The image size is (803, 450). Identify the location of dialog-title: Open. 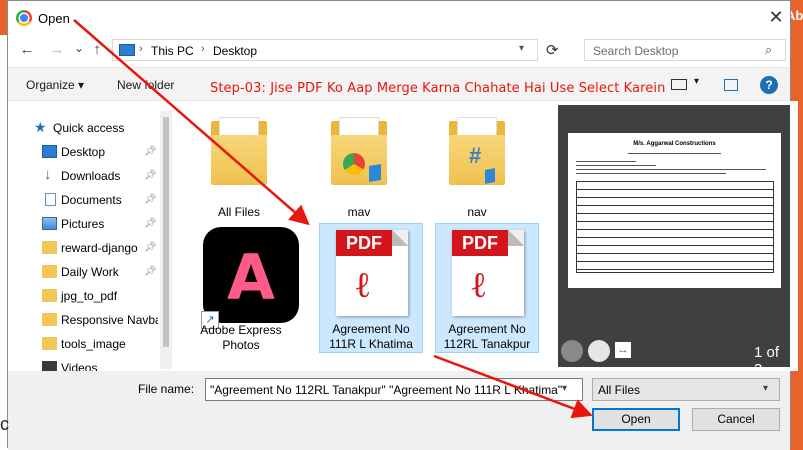
(54, 18).